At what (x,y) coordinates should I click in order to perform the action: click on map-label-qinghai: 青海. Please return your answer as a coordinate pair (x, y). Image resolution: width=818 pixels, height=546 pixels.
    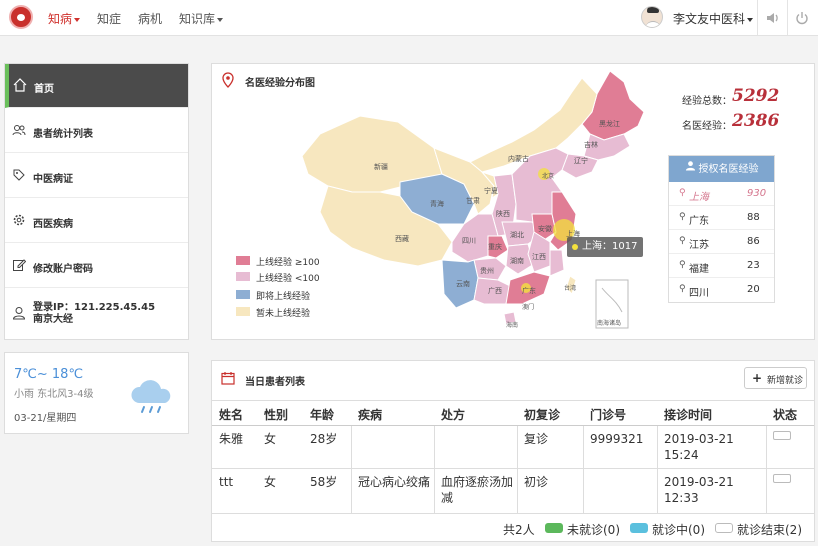
    Looking at the image, I should click on (437, 204).